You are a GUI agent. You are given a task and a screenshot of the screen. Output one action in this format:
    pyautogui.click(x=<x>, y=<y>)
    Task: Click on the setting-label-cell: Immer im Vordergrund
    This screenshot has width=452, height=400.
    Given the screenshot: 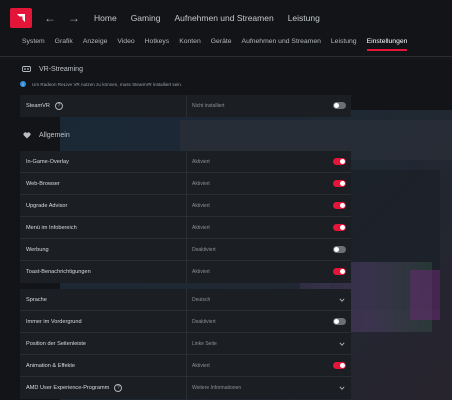 What is the action you would take?
    pyautogui.click(x=103, y=321)
    